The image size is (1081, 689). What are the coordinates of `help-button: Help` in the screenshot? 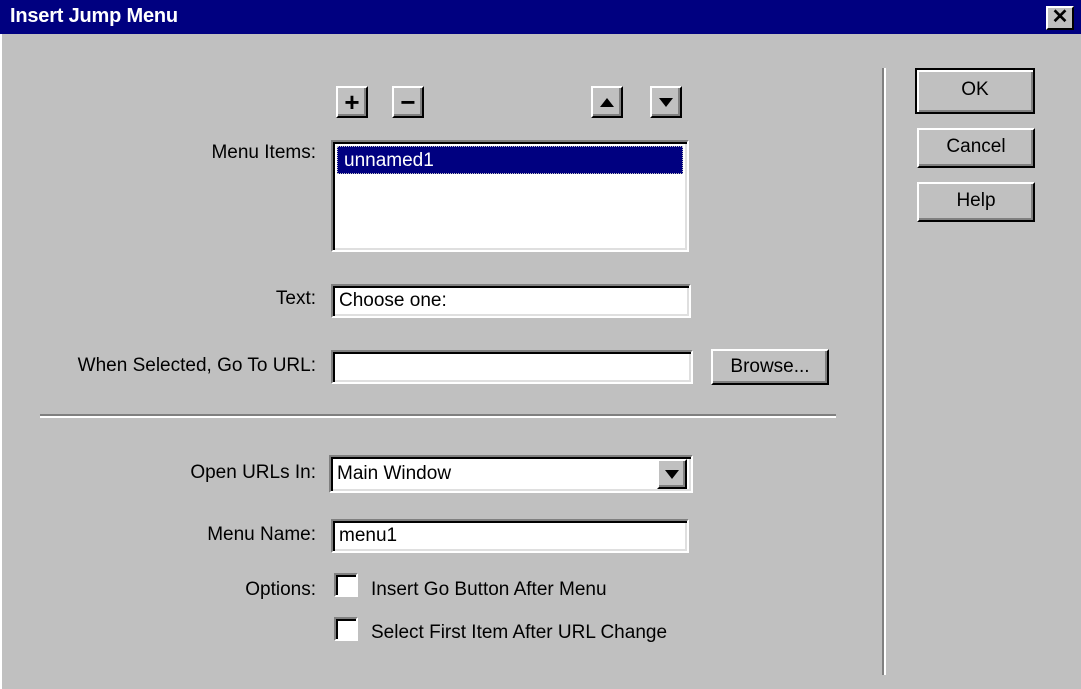 It's located at (976, 202).